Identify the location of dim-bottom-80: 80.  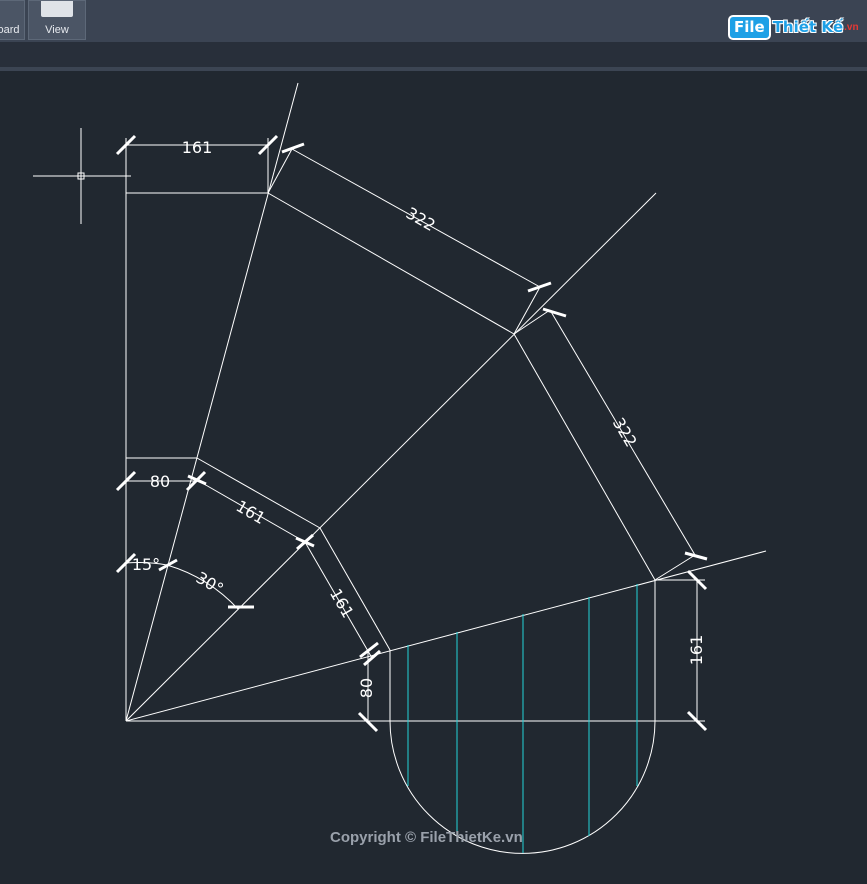
(366, 688).